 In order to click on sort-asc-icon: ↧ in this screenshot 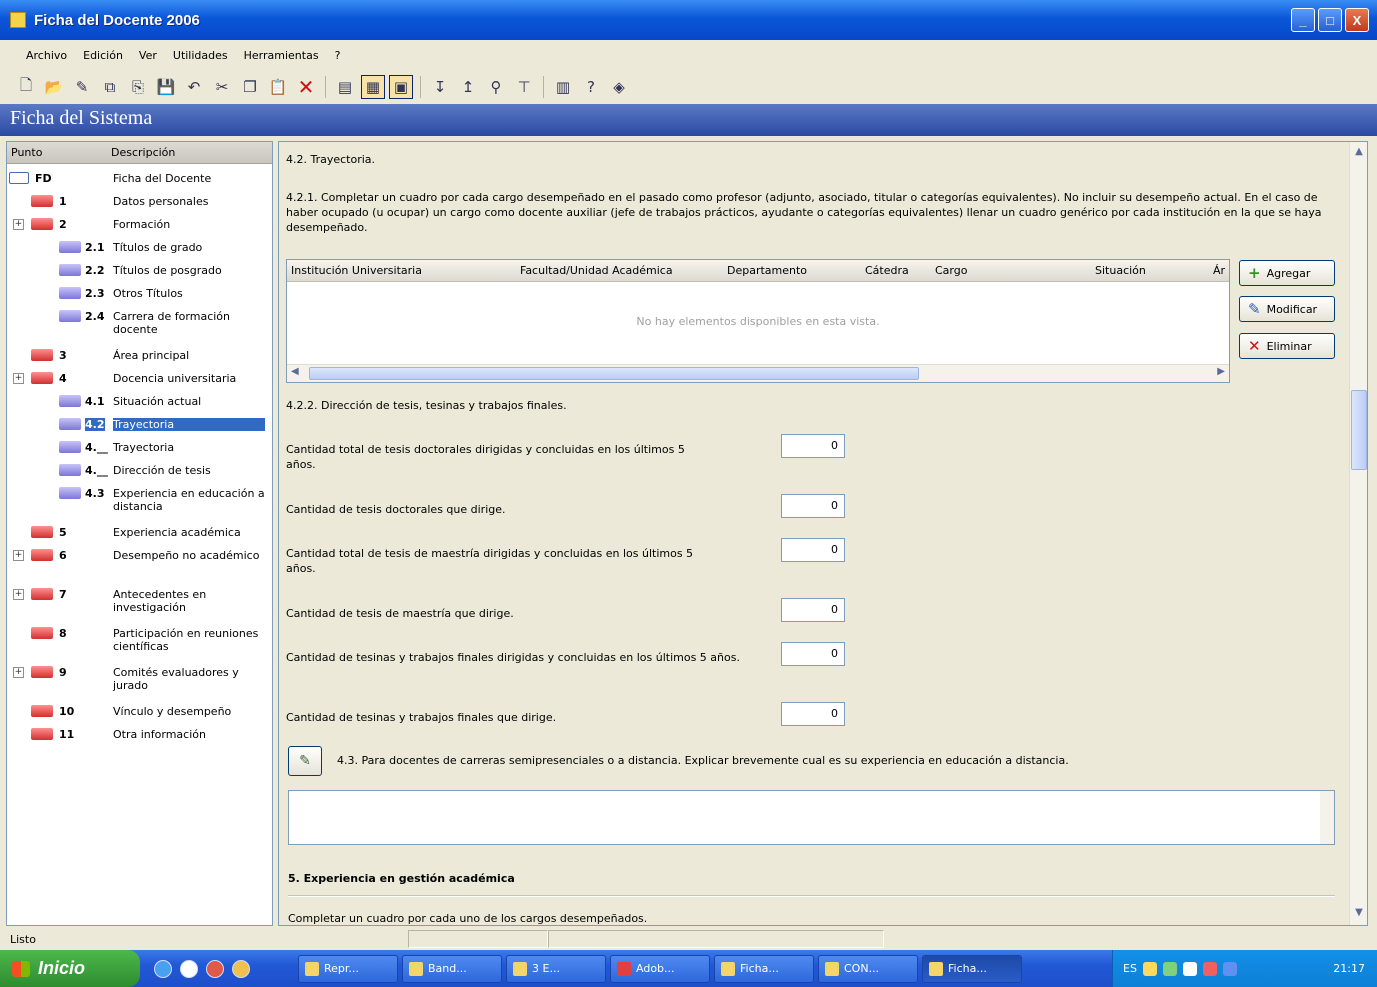, I will do `click(440, 87)`.